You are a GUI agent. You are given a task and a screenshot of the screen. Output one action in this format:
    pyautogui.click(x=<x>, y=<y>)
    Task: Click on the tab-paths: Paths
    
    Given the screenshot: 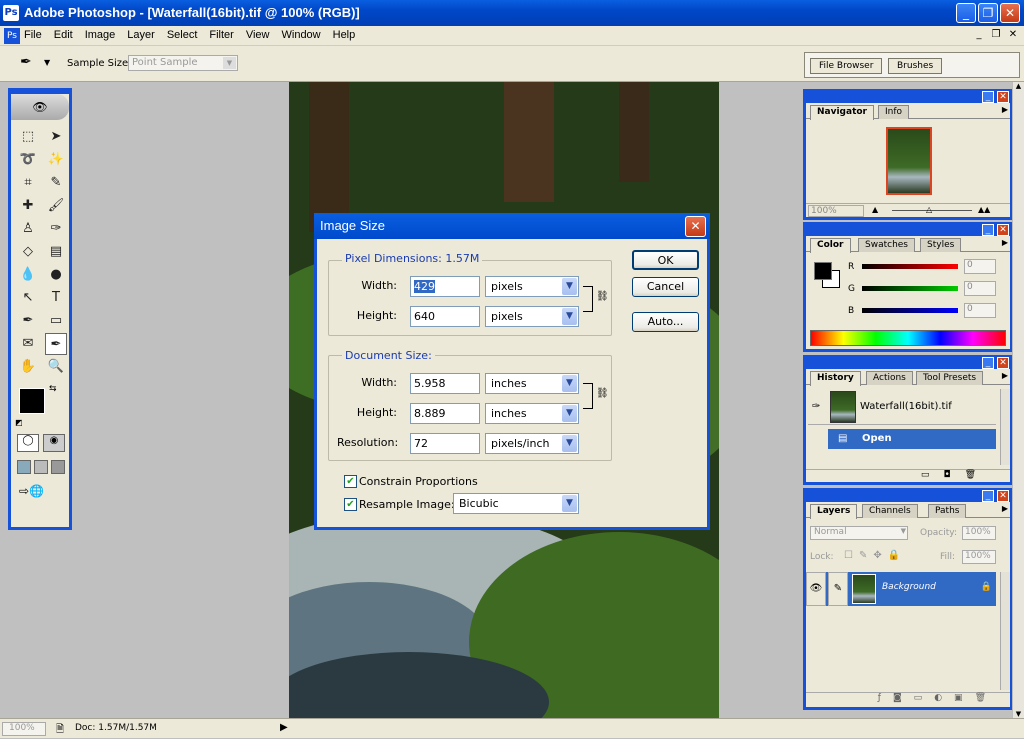 What is the action you would take?
    pyautogui.click(x=947, y=511)
    